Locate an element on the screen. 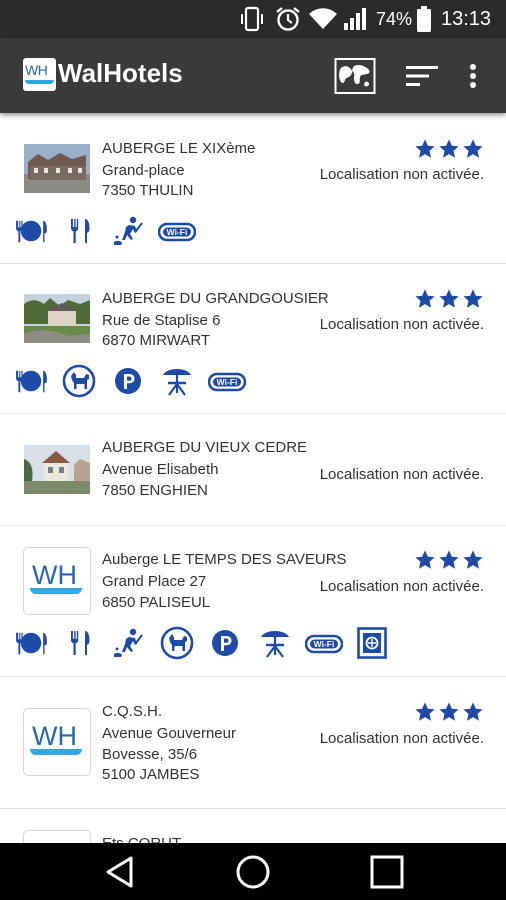  hotel-city: 5100 JAMBES is located at coordinates (151, 774).